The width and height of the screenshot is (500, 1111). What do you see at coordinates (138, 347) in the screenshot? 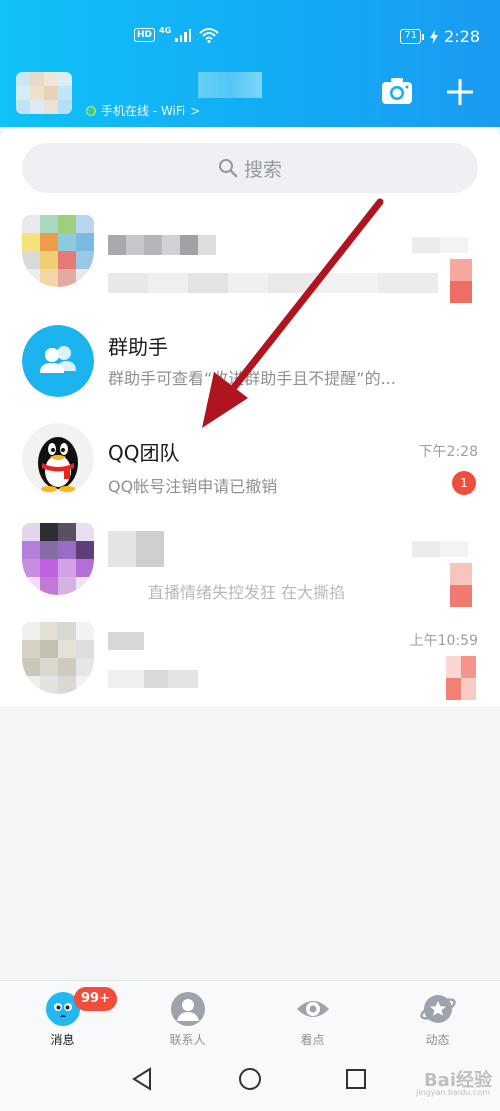
I see `message-title: 群助手` at bounding box center [138, 347].